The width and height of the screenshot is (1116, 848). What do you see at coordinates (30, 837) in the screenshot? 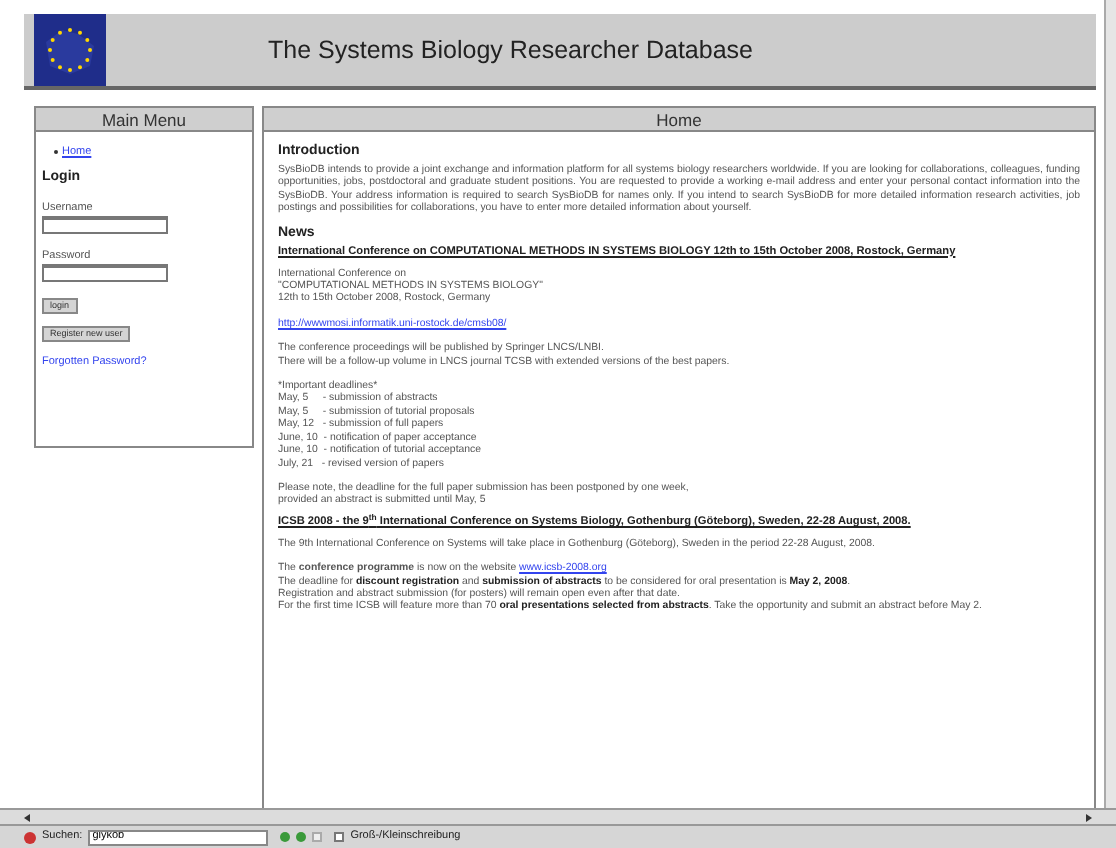
I see `close-icon` at bounding box center [30, 837].